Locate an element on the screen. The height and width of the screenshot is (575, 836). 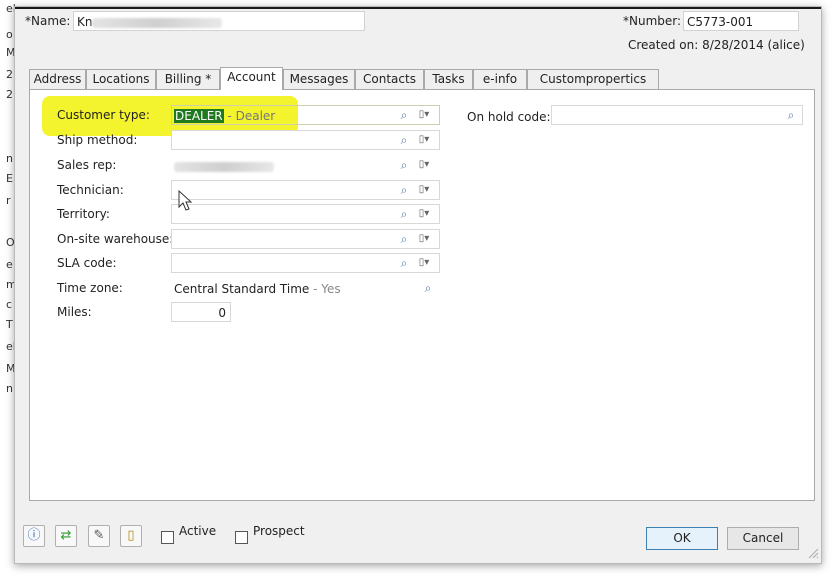
time-zone-field: Central Standard Time - Yes ⌕ is located at coordinates (305, 288).